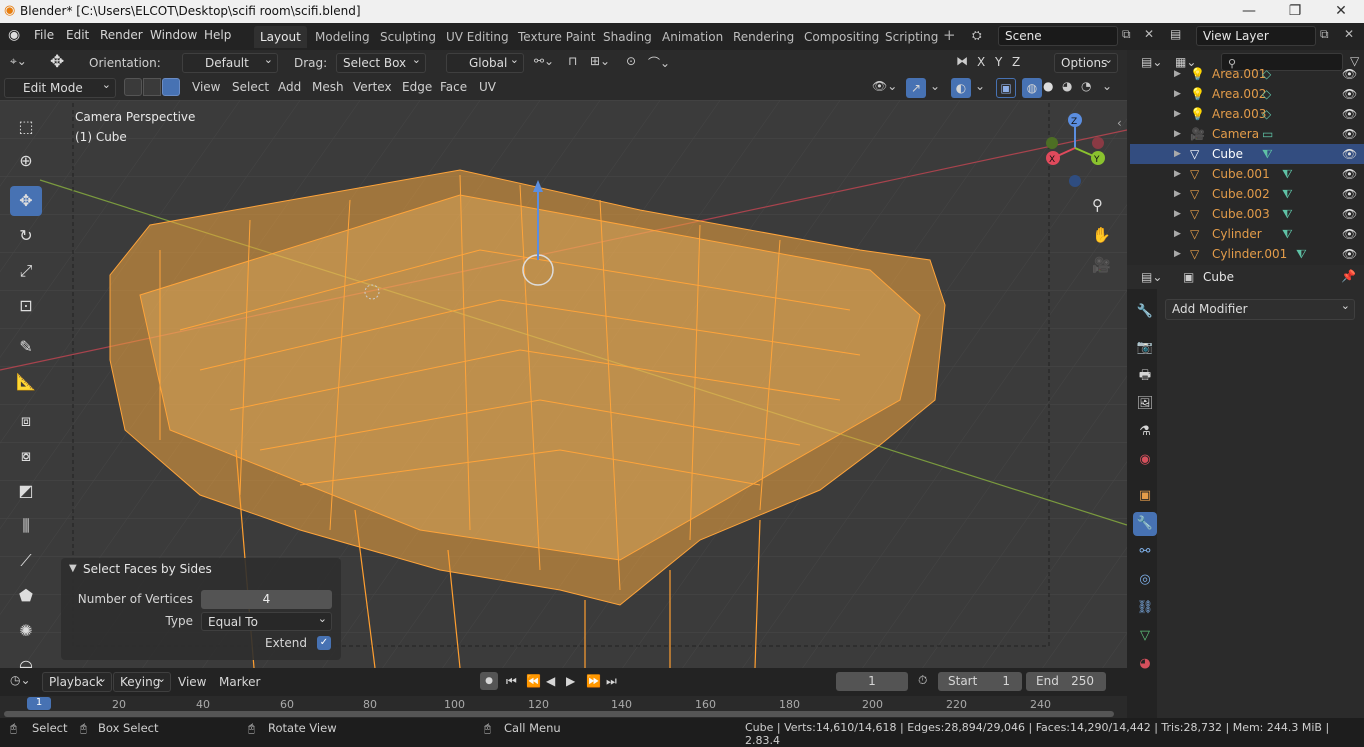  Describe the element at coordinates (1295, 11) in the screenshot. I see `maximize-icon: ❐` at that location.